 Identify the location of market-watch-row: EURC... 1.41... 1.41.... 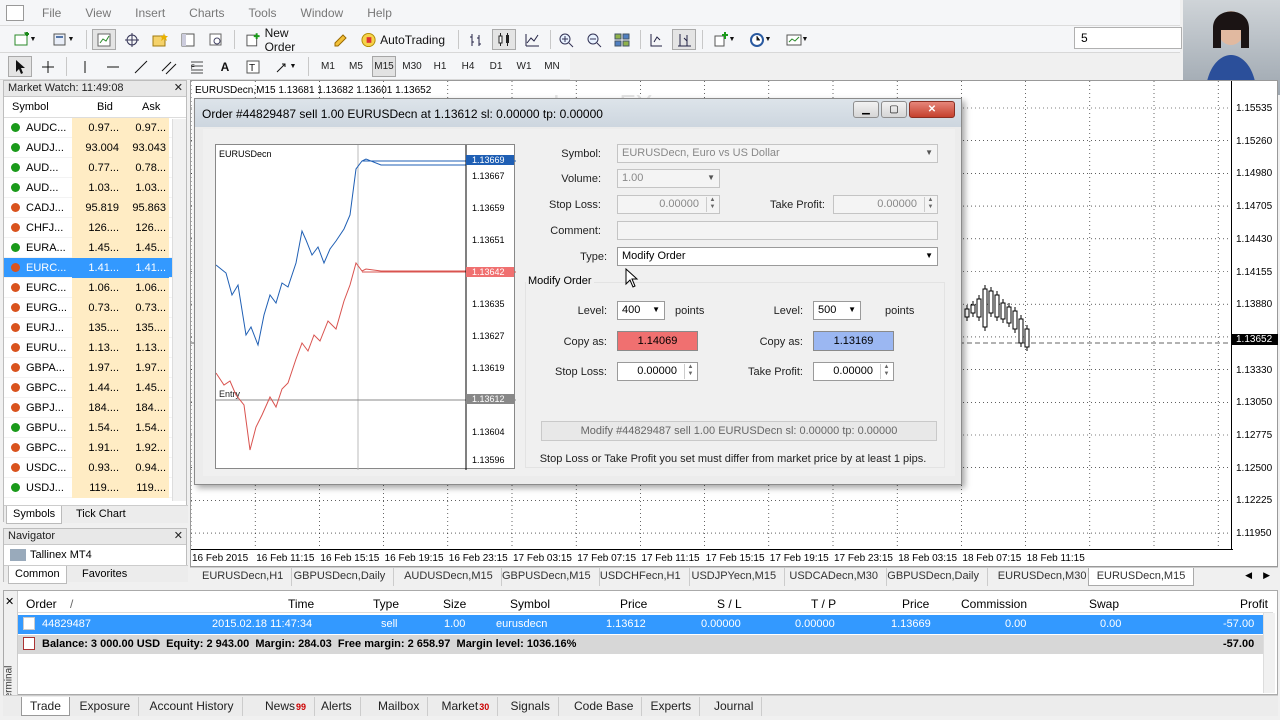
(95, 268).